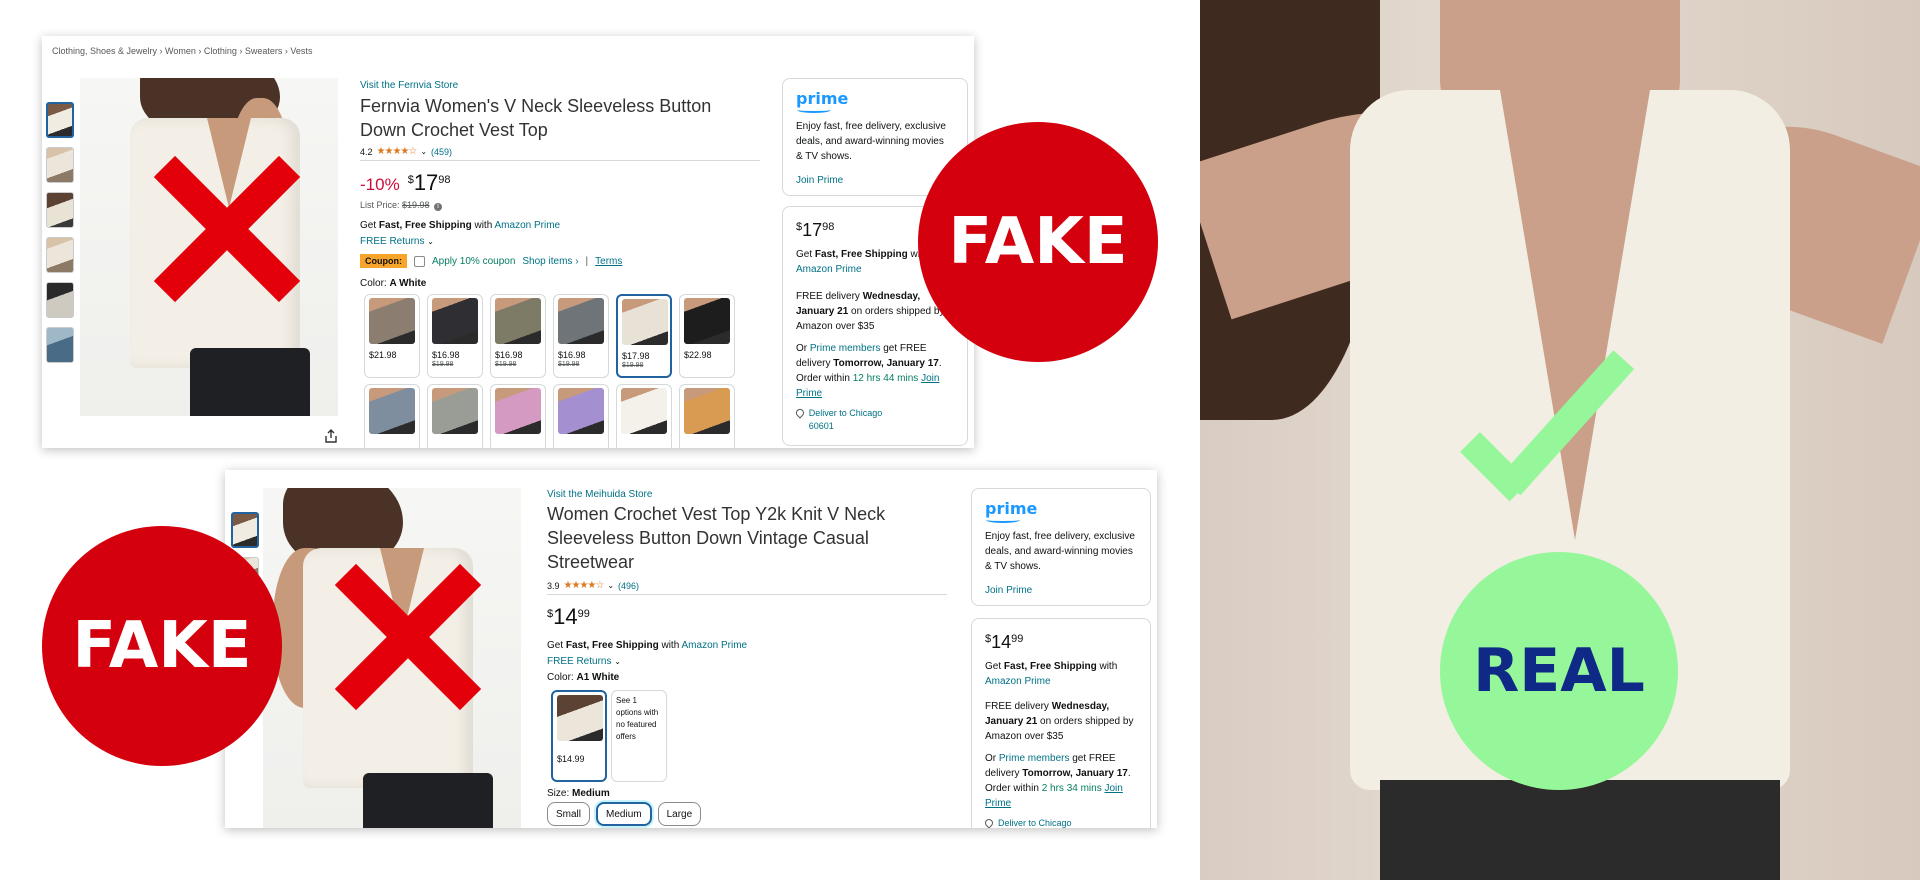  What do you see at coordinates (438, 207) in the screenshot?
I see `info-icon: i` at bounding box center [438, 207].